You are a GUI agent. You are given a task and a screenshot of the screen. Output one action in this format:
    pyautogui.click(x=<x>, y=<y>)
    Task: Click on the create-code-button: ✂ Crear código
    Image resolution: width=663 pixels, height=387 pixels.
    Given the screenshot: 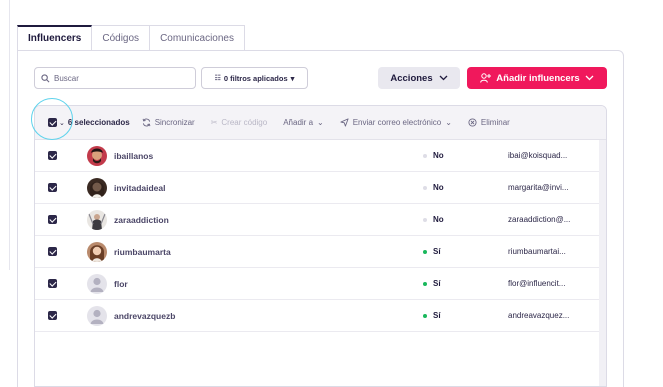 What is the action you would take?
    pyautogui.click(x=239, y=122)
    